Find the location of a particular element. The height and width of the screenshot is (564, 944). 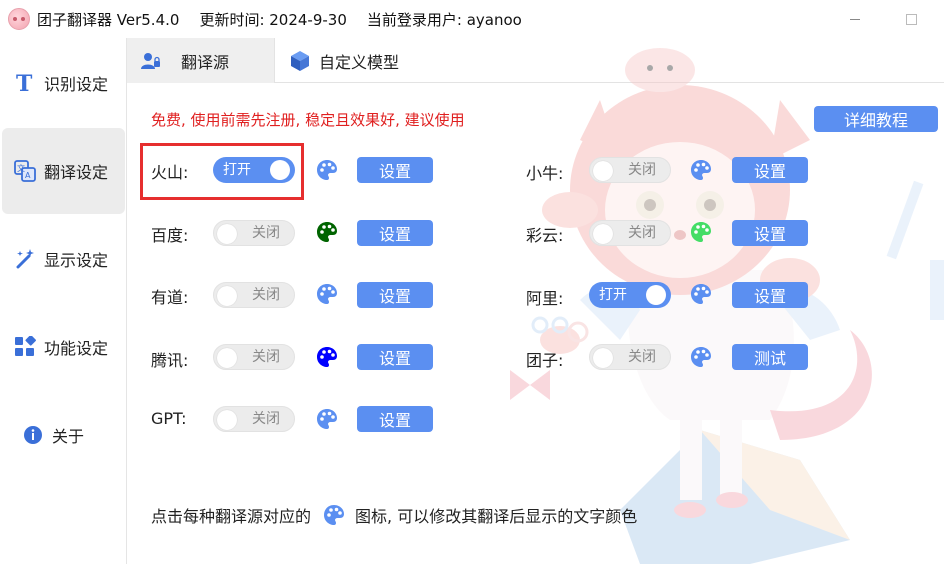

toggle-gpt: 关闭 is located at coordinates (254, 419).